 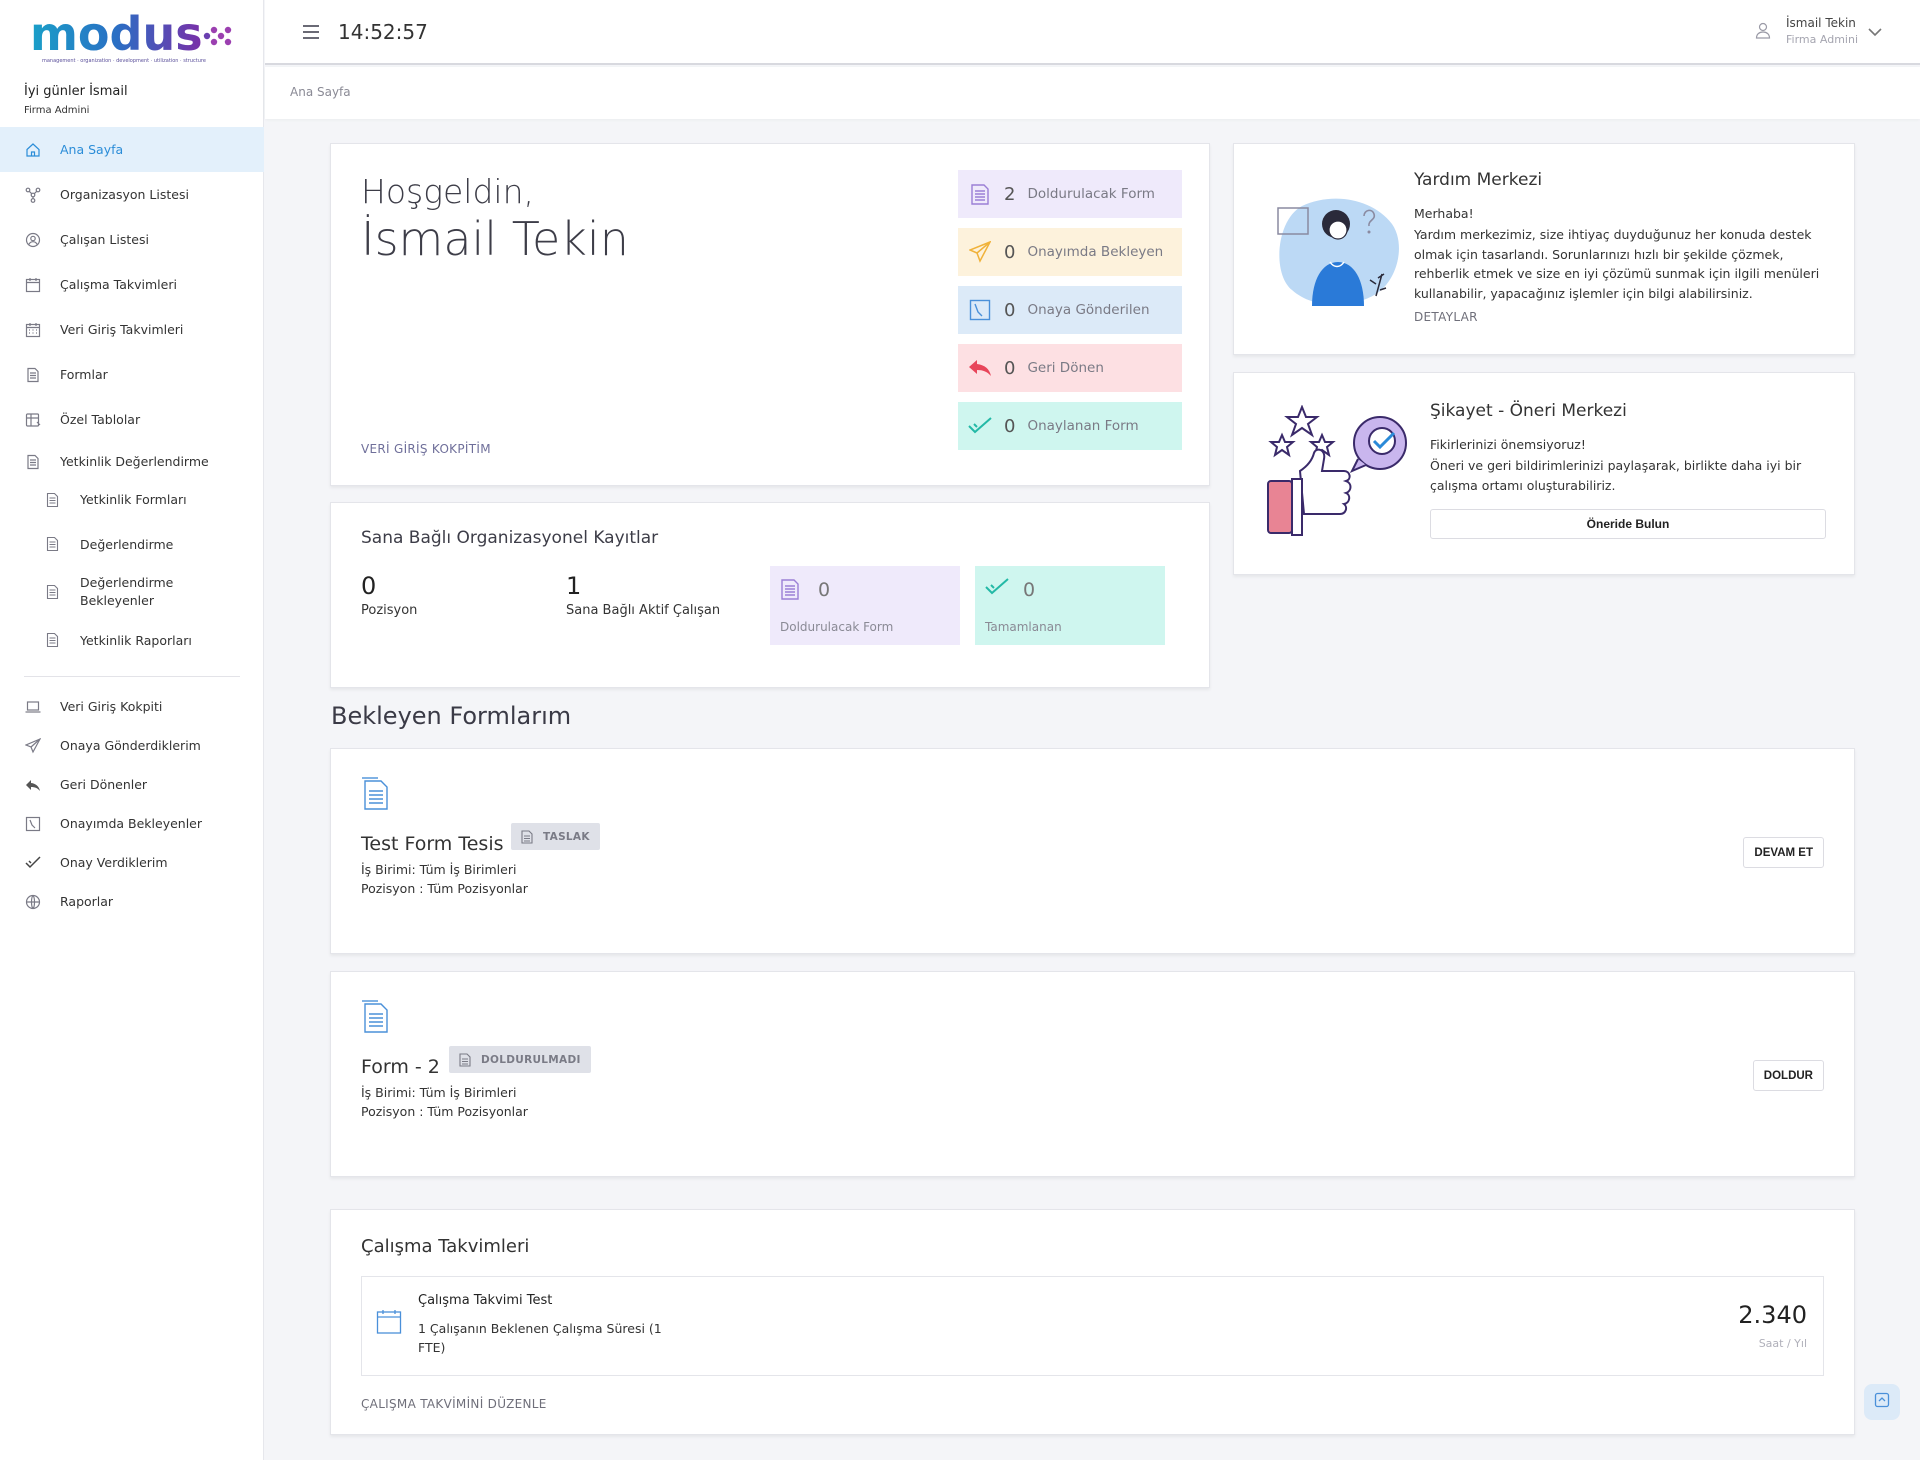 What do you see at coordinates (520, 1059) in the screenshot?
I see `status-badge: DOLDURULMADI` at bounding box center [520, 1059].